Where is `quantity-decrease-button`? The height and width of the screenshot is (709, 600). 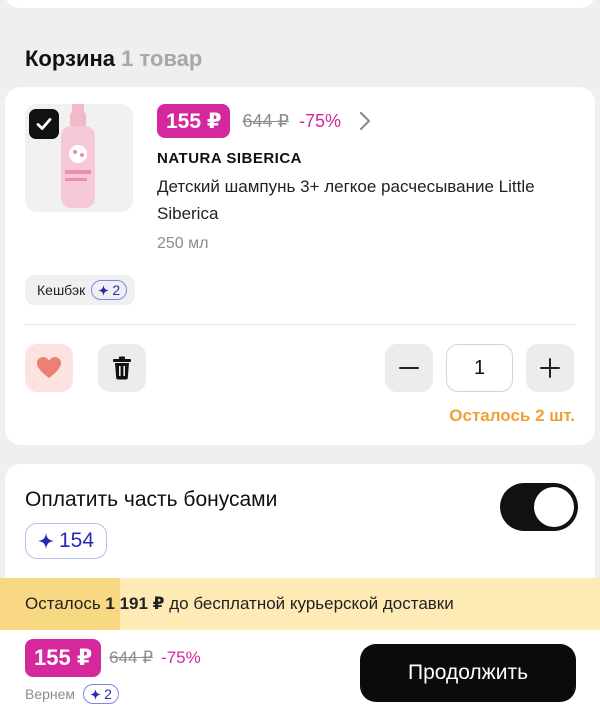 quantity-decrease-button is located at coordinates (409, 368).